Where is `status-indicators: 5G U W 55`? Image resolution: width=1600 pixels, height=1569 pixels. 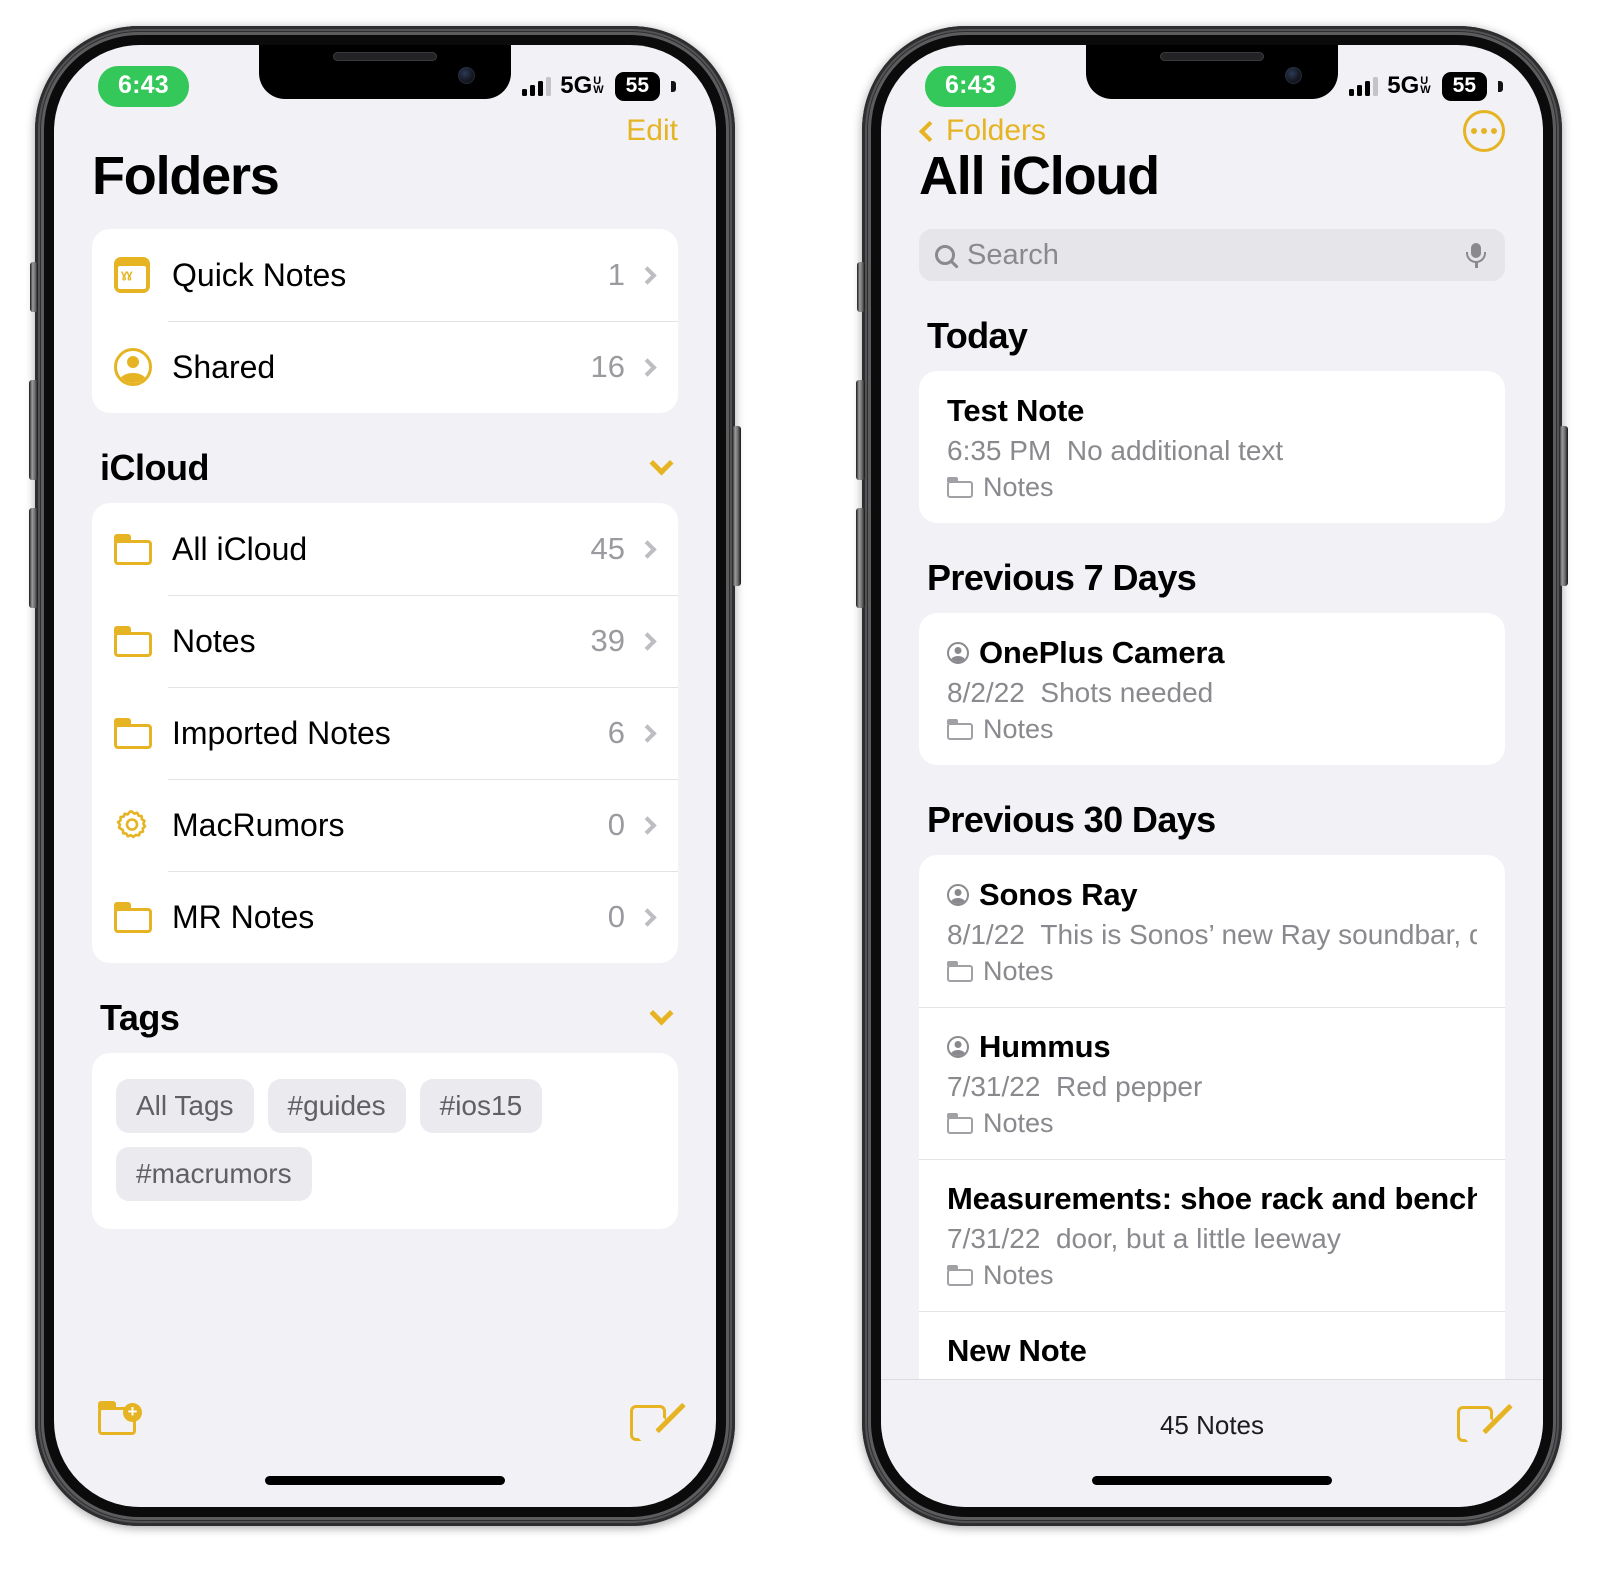
status-indicators: 5G U W 55 is located at coordinates (1426, 86).